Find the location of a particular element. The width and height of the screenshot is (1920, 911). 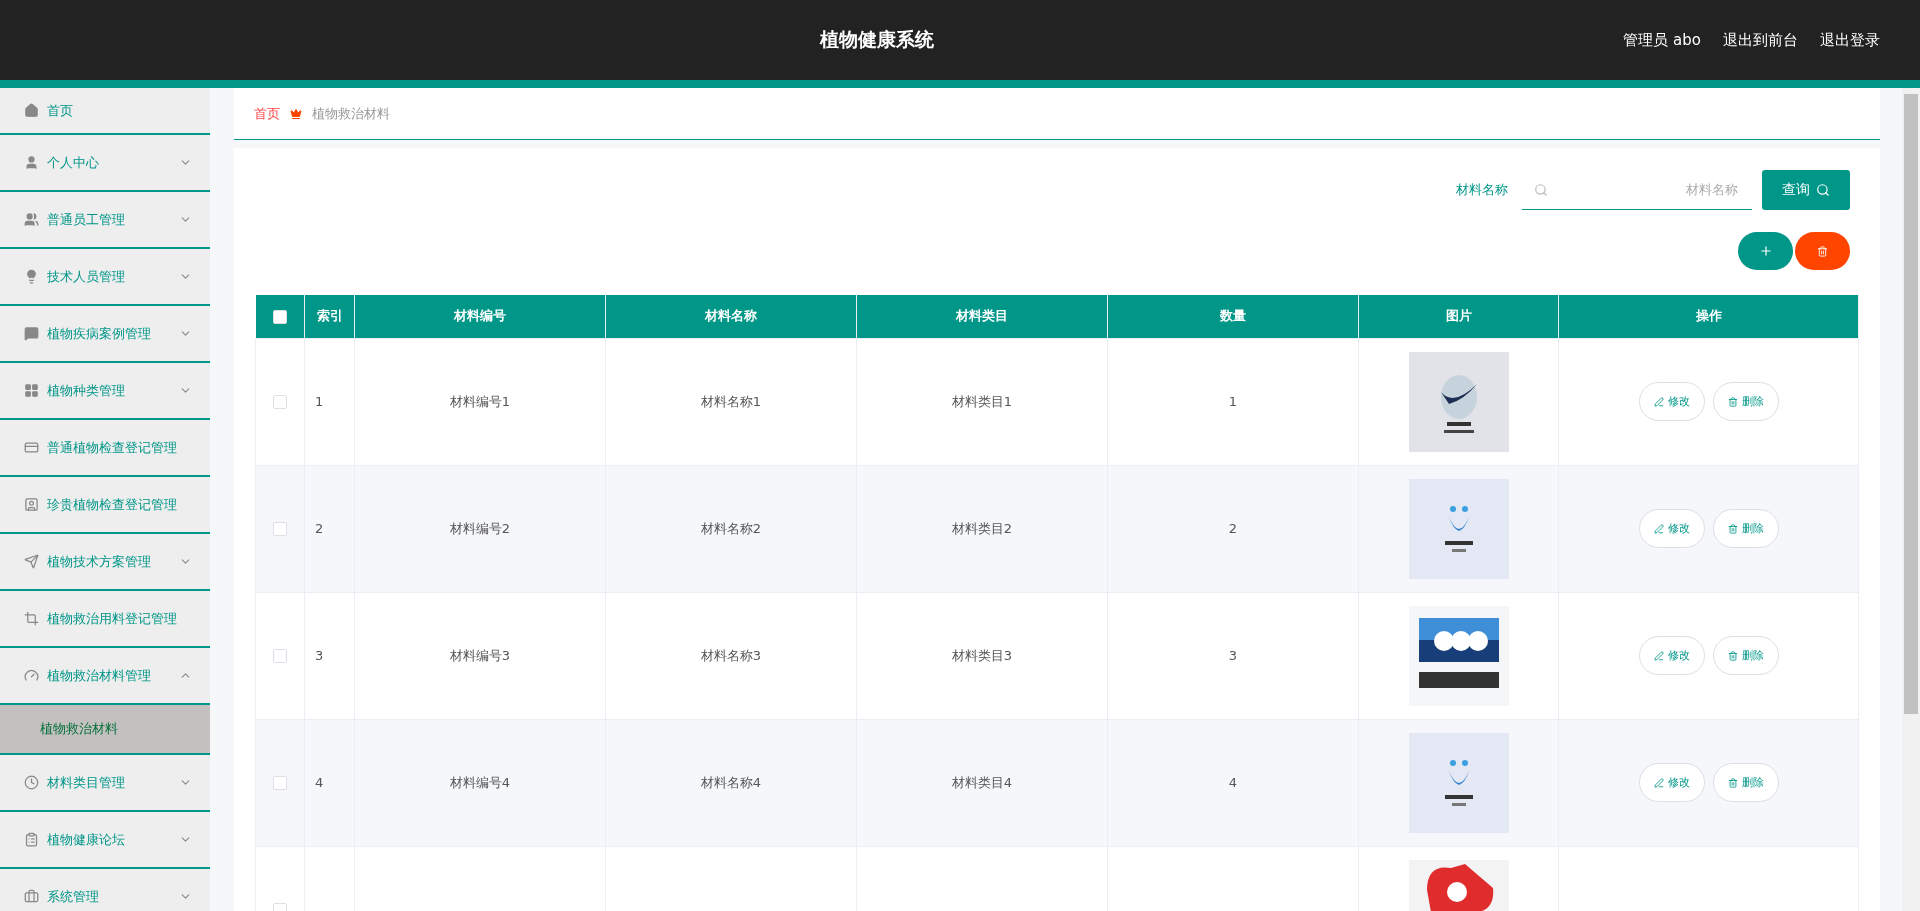

scrollbar is located at coordinates (1911, 499).